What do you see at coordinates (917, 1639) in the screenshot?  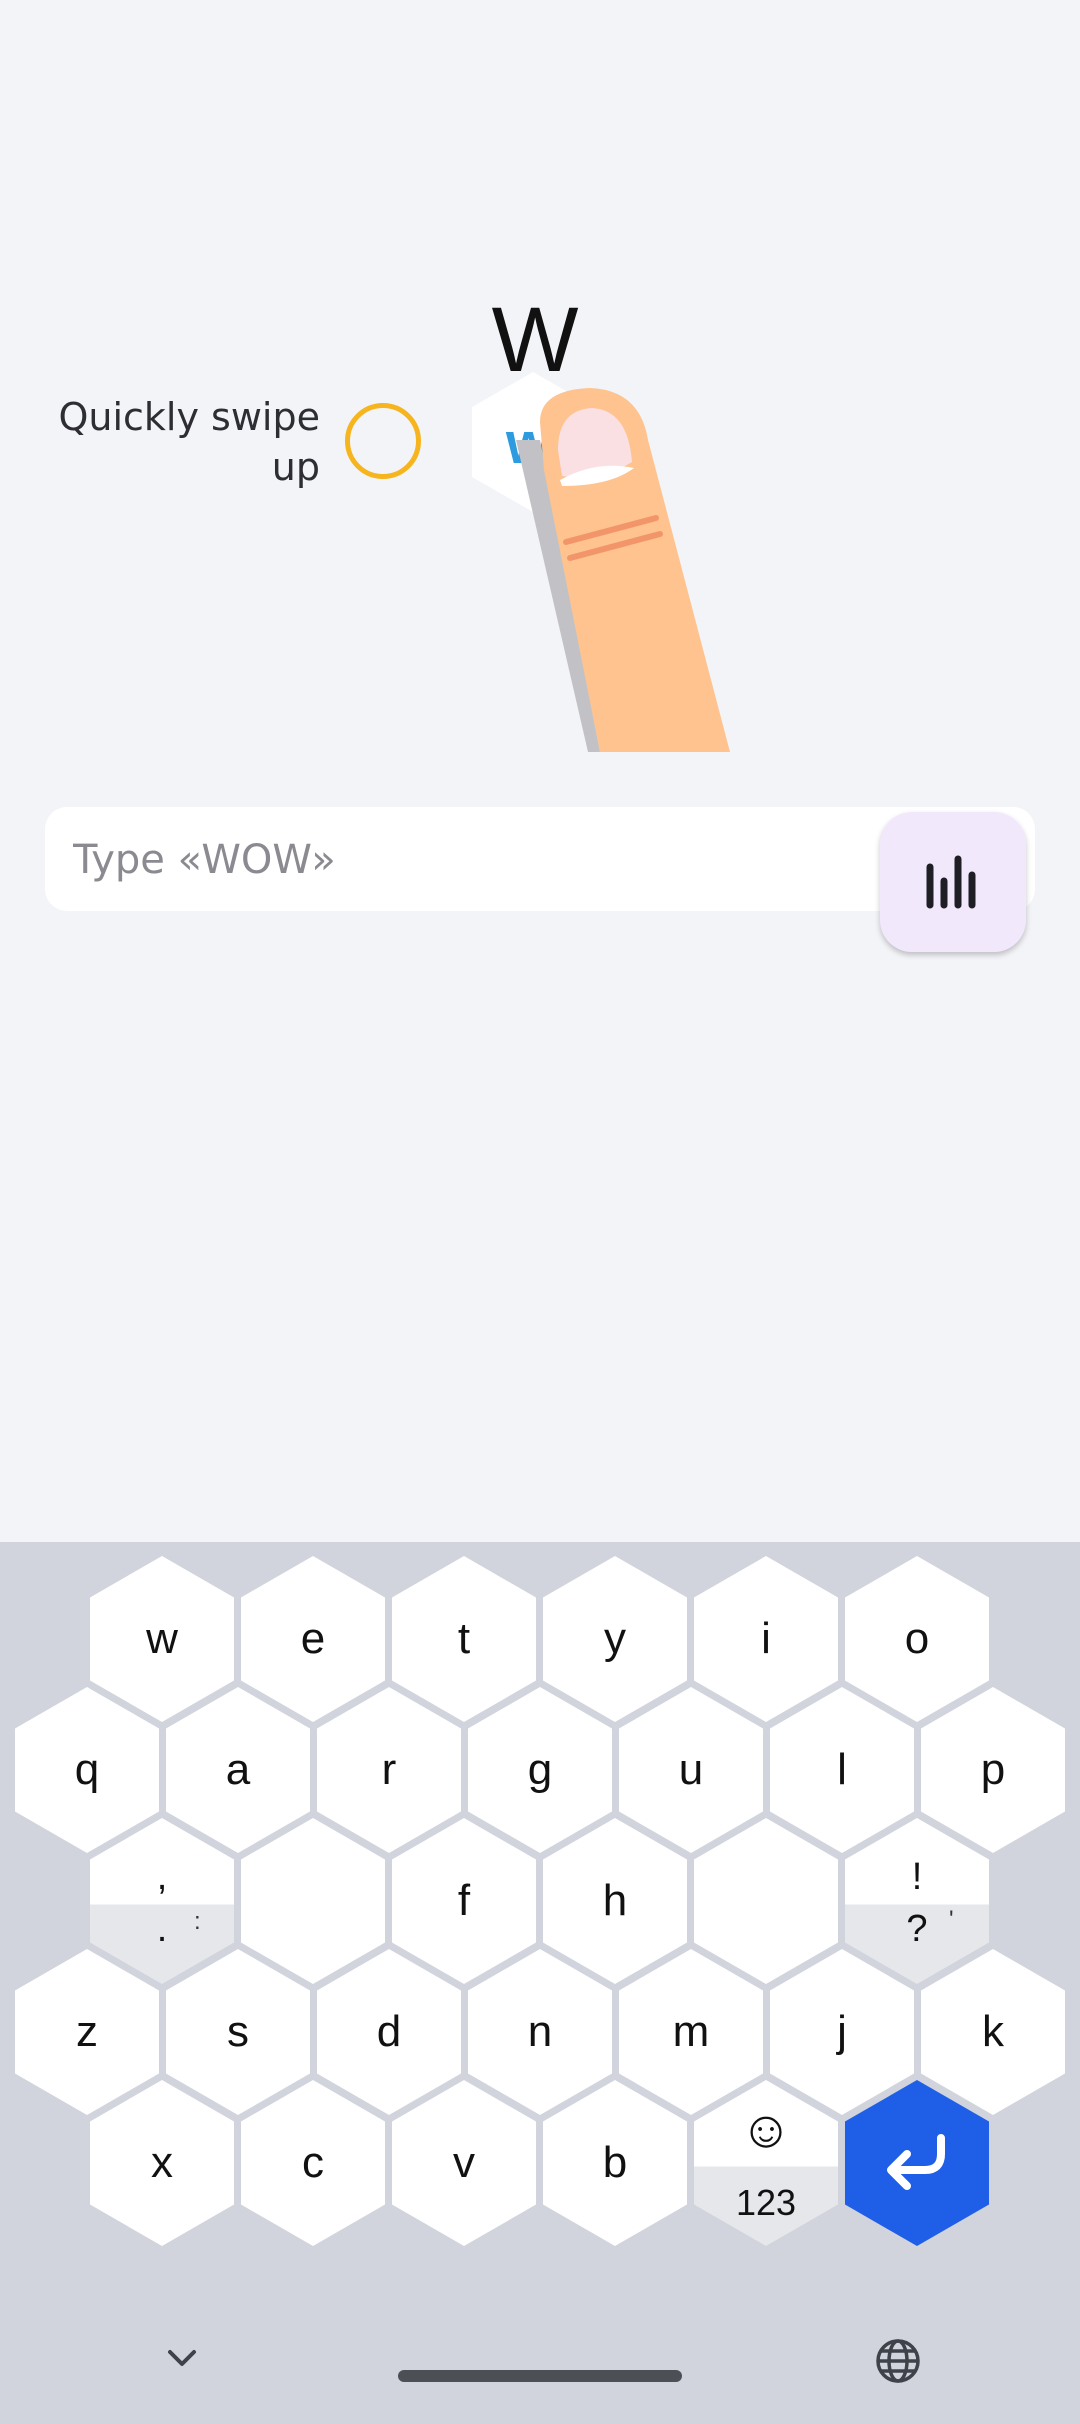 I see `key-o: o` at bounding box center [917, 1639].